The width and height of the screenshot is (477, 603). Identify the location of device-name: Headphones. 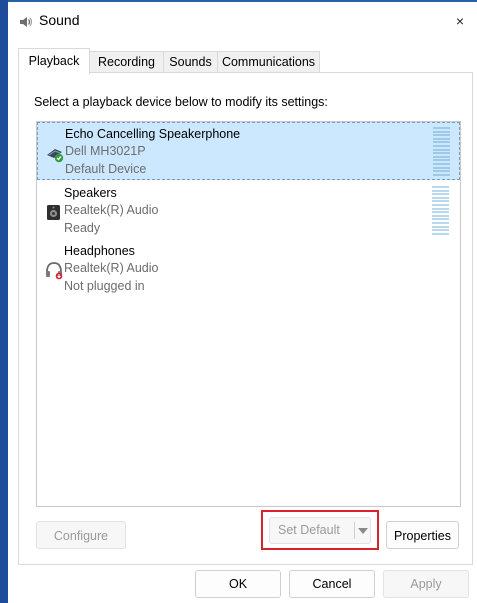
(99, 251).